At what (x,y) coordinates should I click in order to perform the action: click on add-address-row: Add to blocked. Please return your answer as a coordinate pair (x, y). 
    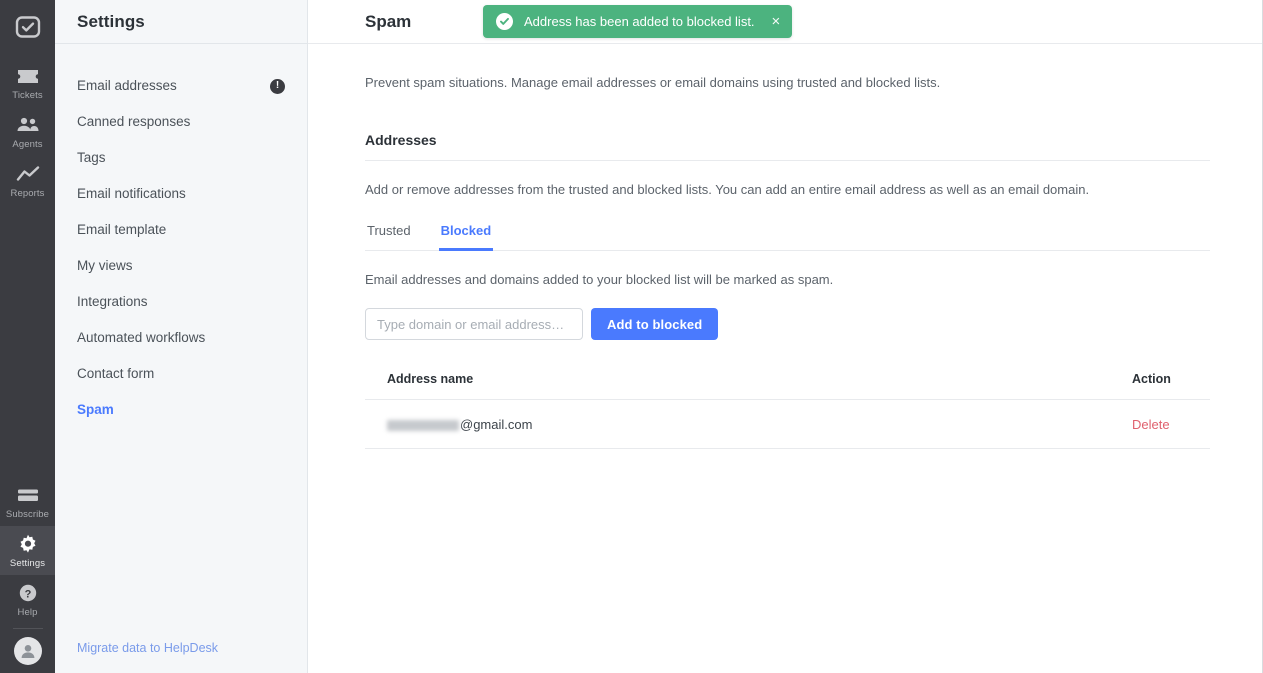
    Looking at the image, I should click on (787, 324).